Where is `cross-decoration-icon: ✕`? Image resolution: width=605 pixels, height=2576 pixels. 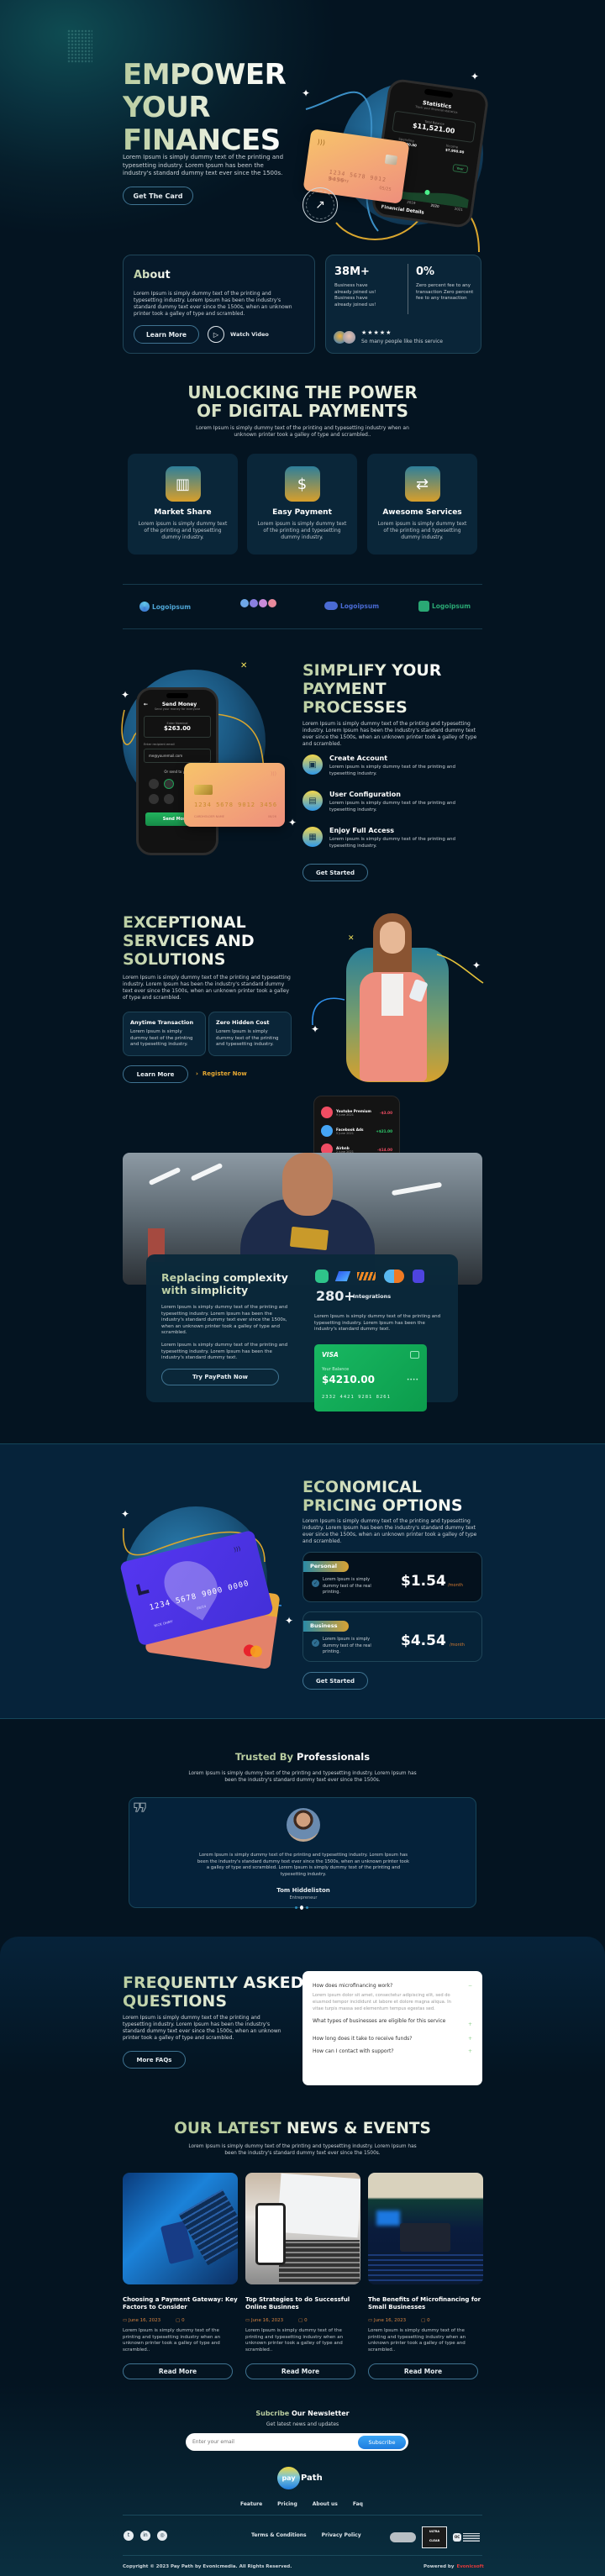 cross-decoration-icon: ✕ is located at coordinates (352, 938).